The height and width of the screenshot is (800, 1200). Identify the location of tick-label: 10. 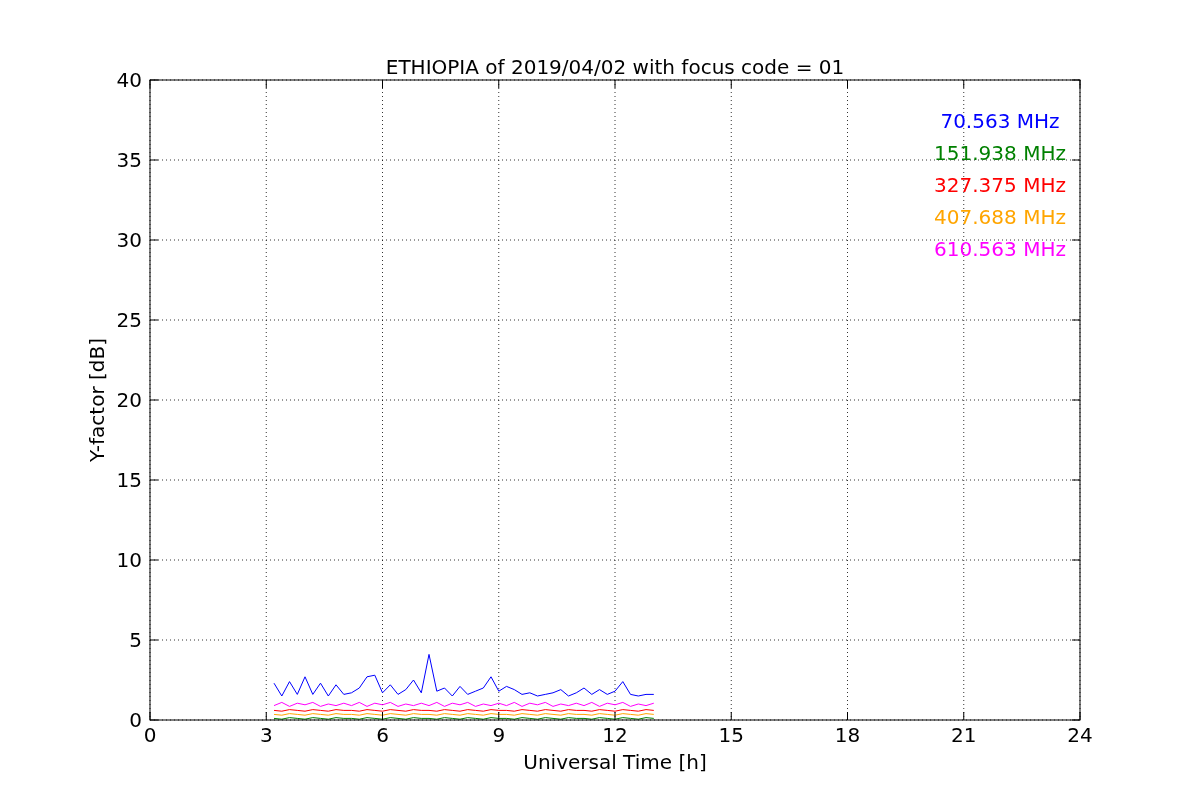
(129, 560).